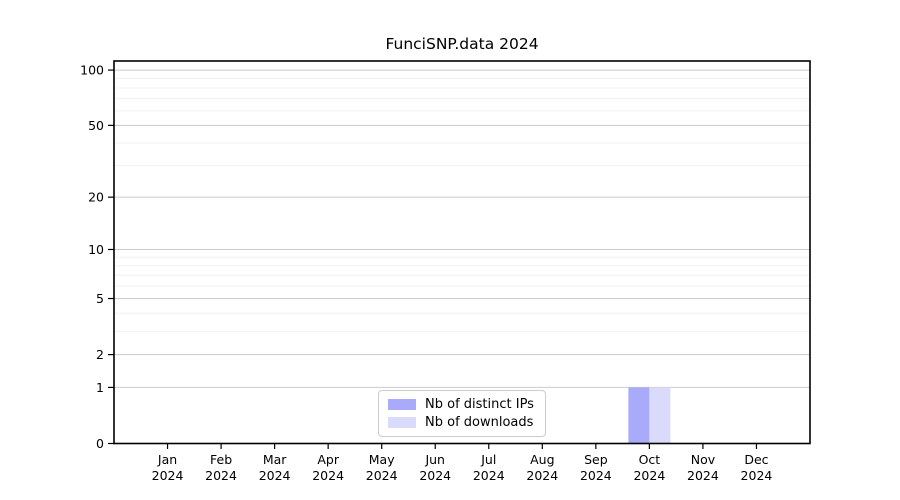 The height and width of the screenshot is (500, 900). Describe the element at coordinates (479, 404) in the screenshot. I see `legend-label-distinct-ips: Nb of distinct IPs` at that location.